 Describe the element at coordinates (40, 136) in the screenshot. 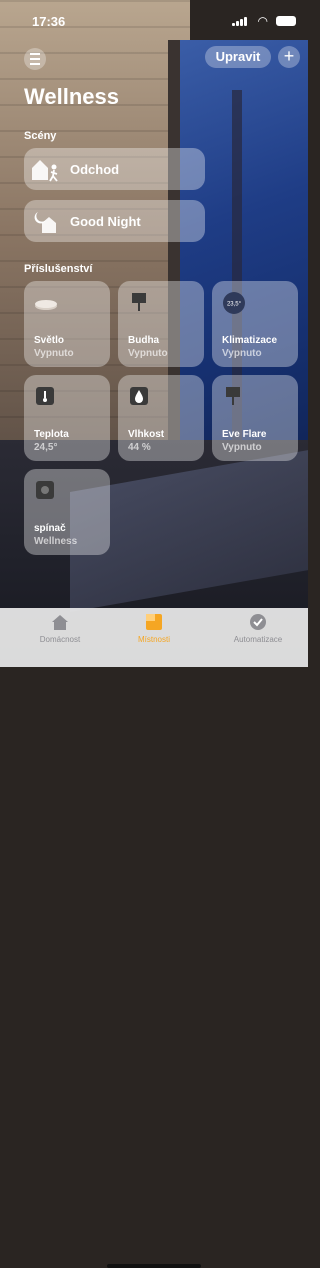

I see `scenes-section-label: Scény` at that location.